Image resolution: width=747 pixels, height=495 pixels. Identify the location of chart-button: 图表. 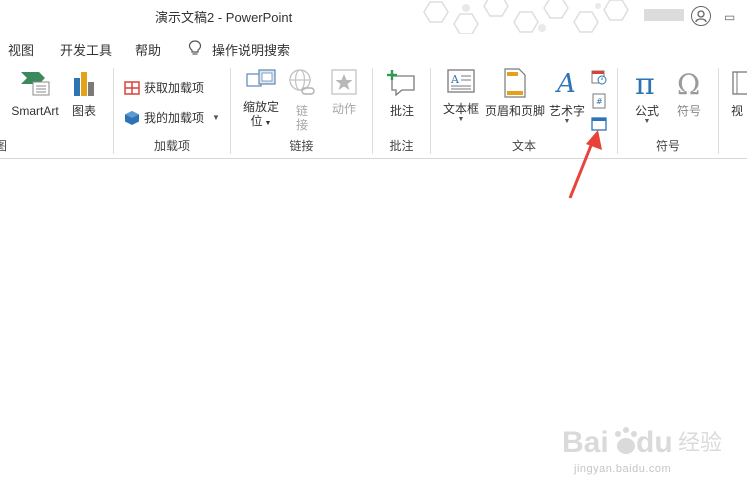
(84, 93).